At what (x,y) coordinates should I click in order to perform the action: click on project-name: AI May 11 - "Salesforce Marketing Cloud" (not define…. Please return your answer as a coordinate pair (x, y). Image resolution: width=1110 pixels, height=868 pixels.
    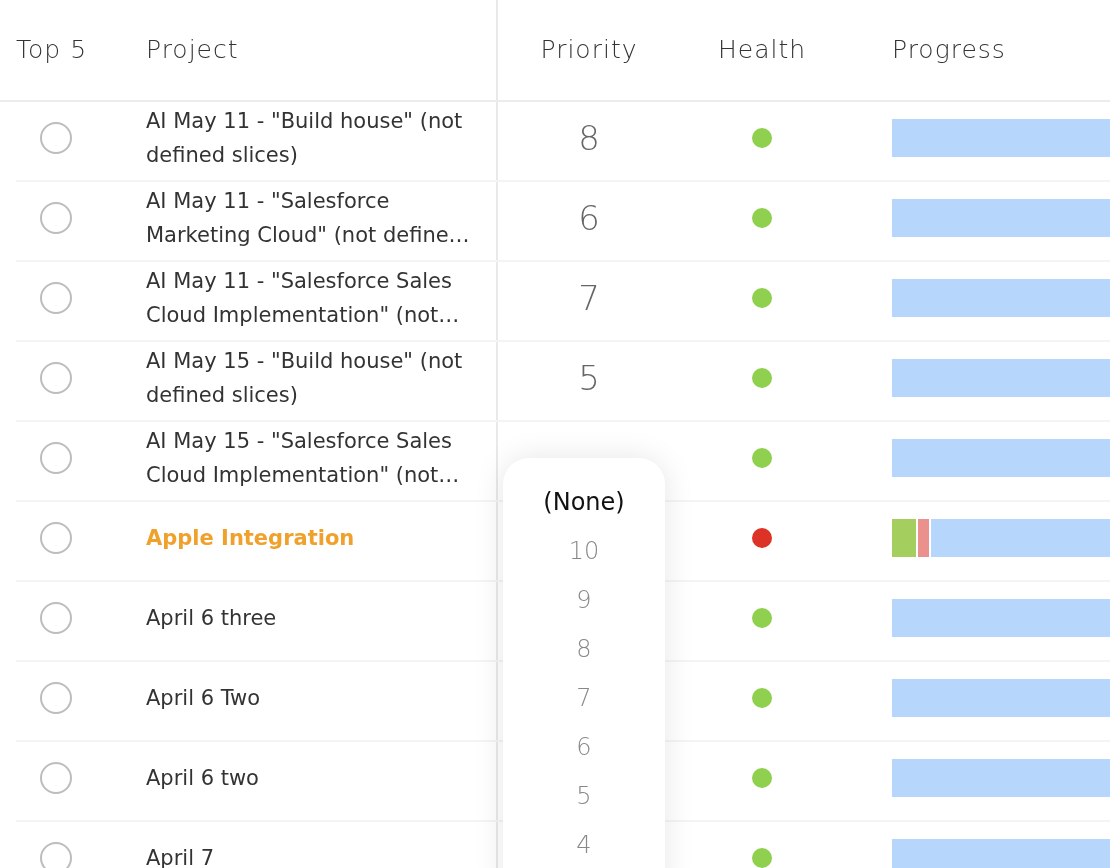
    Looking at the image, I should click on (308, 218).